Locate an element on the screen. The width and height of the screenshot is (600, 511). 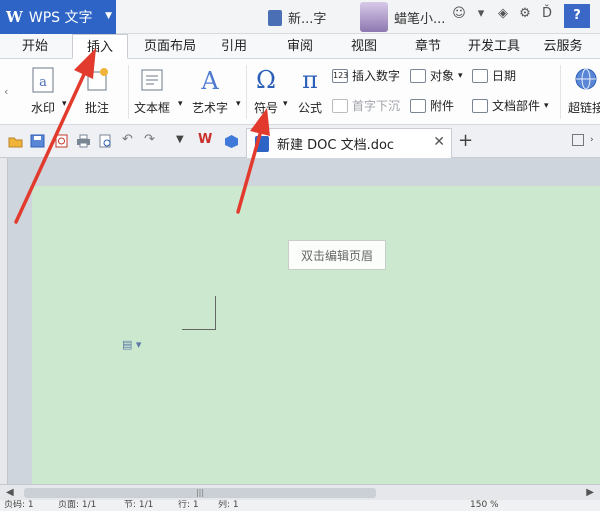
title-doc-name: 新...字 is located at coordinates (307, 19).